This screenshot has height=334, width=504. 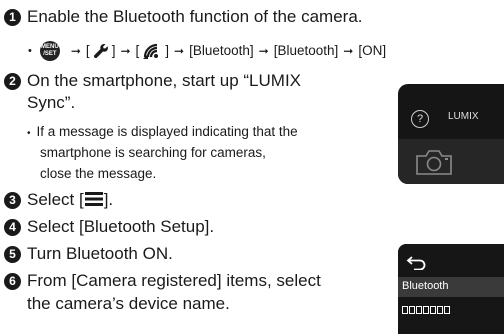 I want to click on step-number-6: 6, so click(x=12, y=281).